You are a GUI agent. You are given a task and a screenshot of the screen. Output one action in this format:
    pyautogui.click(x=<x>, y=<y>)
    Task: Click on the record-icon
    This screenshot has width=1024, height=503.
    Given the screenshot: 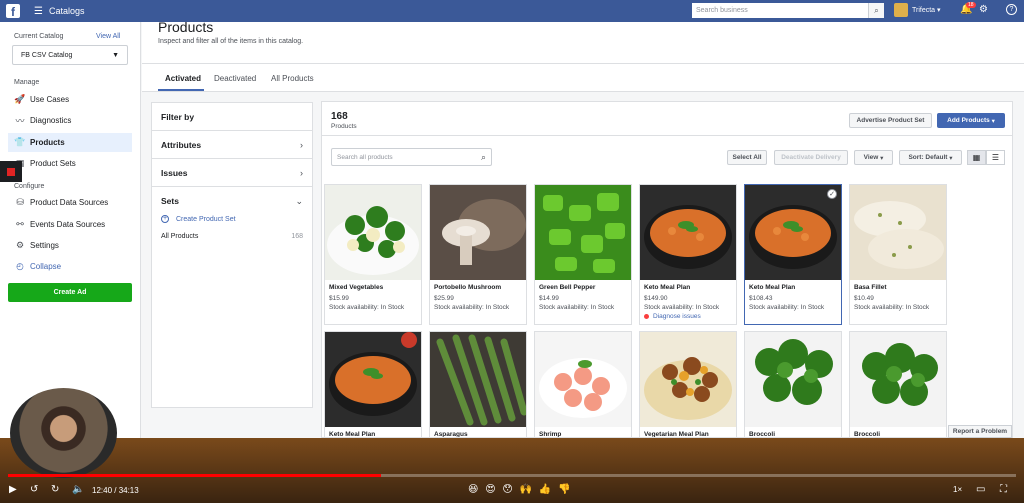 What is the action you would take?
    pyautogui.click(x=11, y=171)
    